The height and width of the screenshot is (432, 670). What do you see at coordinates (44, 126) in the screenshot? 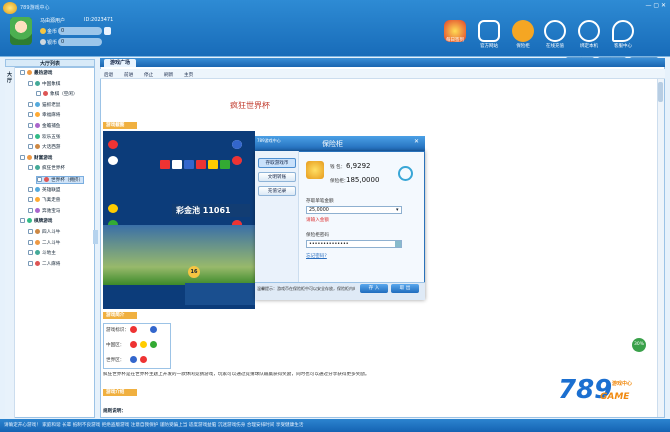
I see `sidebar-item: 金蟾捕鱼` at bounding box center [44, 126].